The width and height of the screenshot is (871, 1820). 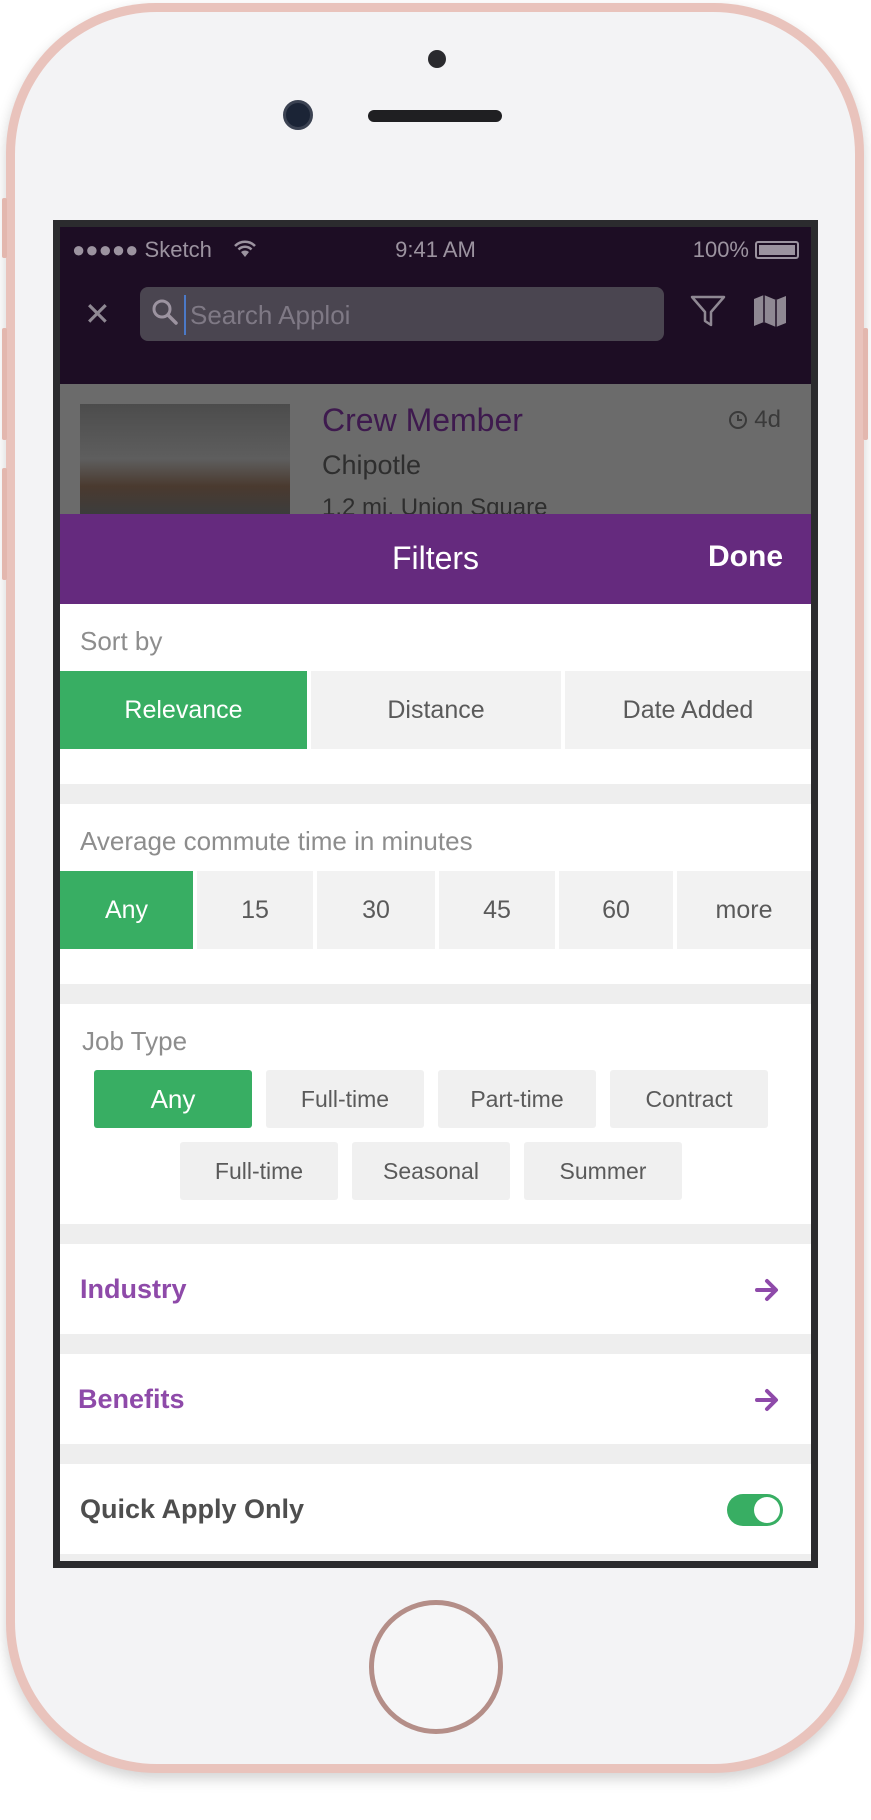 I want to click on search-bar, so click(x=402, y=314).